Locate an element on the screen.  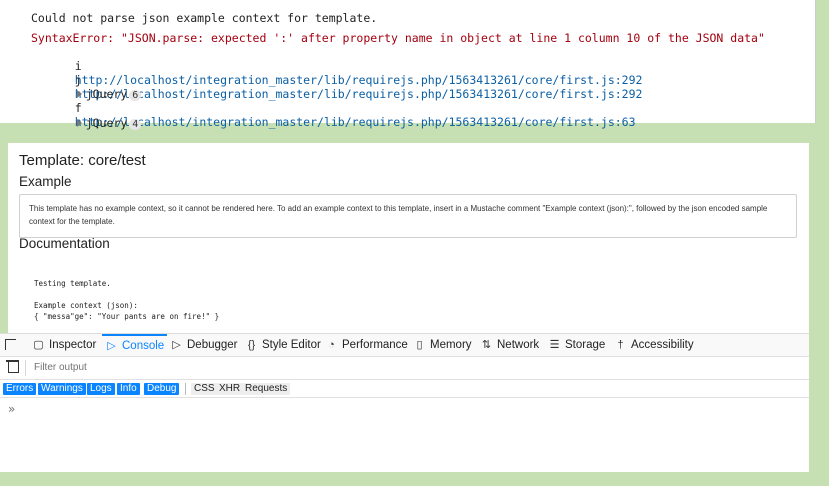
tab-label: Console is located at coordinates (143, 346).